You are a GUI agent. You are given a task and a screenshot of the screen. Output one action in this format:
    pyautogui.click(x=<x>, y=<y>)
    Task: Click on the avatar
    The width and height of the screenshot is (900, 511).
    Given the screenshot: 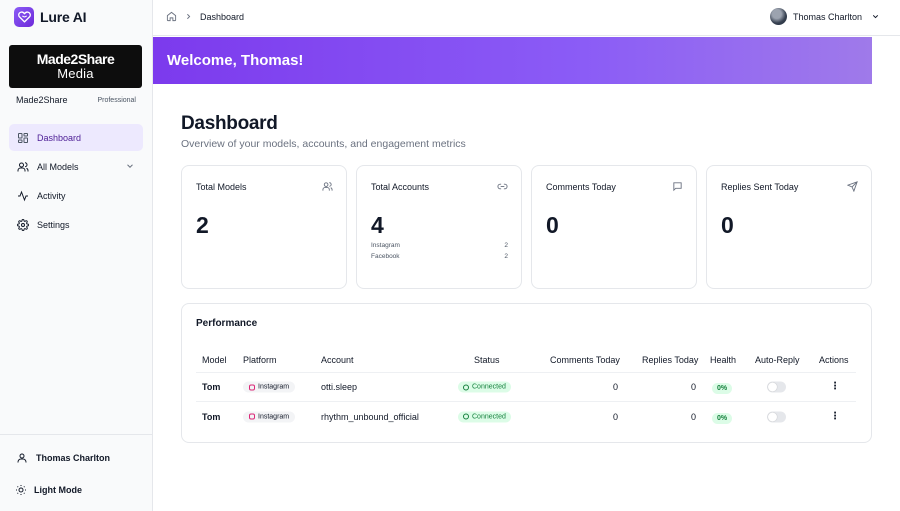 What is the action you would take?
    pyautogui.click(x=778, y=16)
    